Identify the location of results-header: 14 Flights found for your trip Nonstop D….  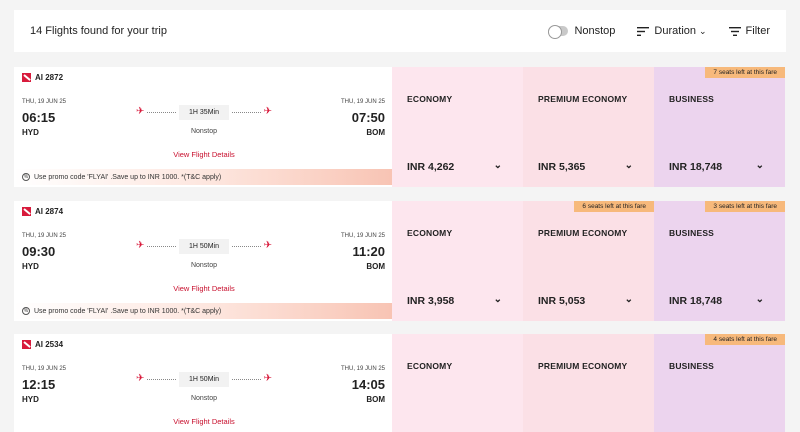
(400, 31).